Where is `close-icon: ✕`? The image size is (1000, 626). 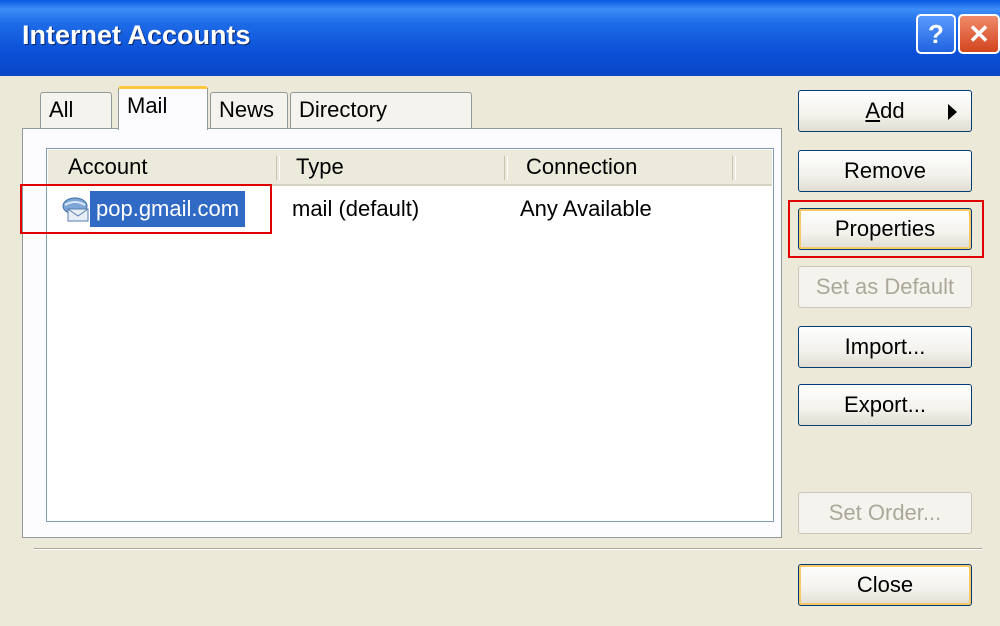
close-icon: ✕ is located at coordinates (979, 34).